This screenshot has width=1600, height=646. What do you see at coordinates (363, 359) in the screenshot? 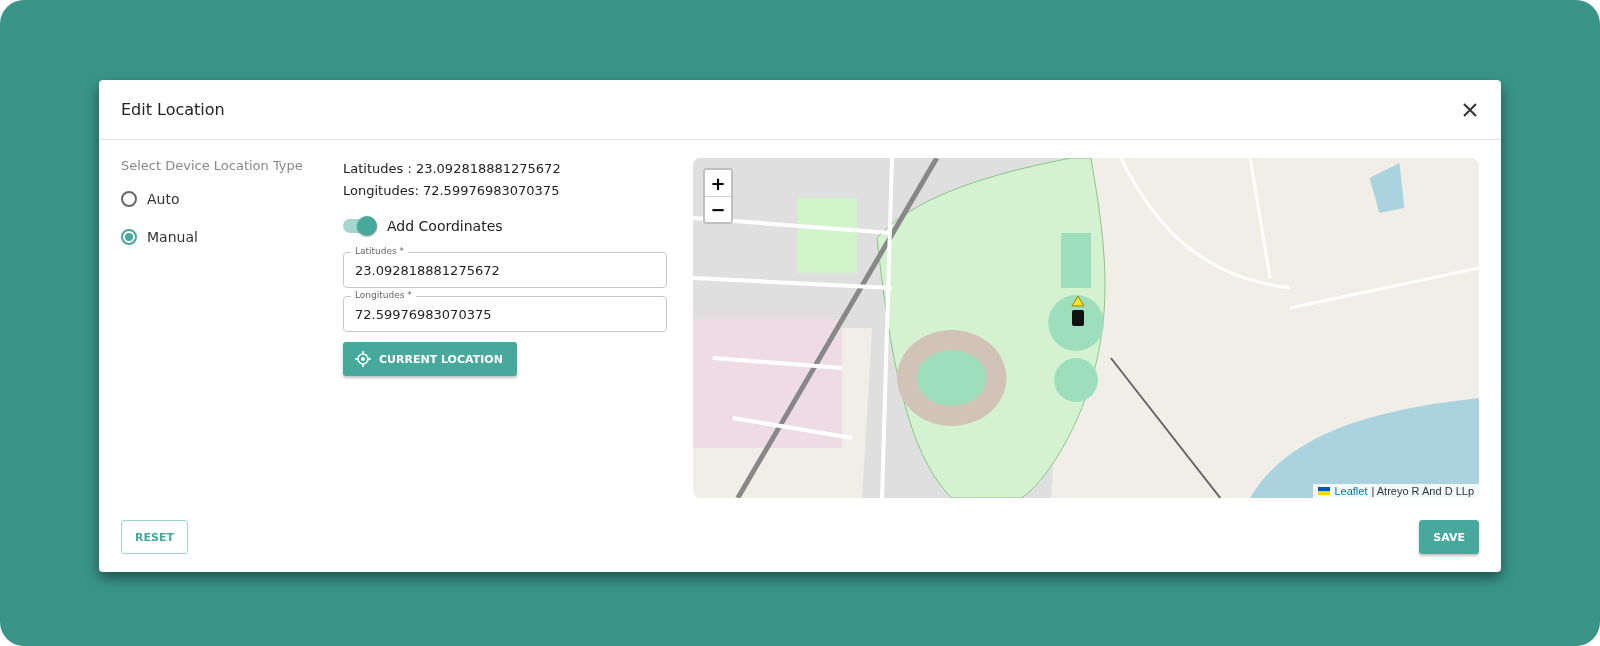
I see `crosshair-icon` at bounding box center [363, 359].